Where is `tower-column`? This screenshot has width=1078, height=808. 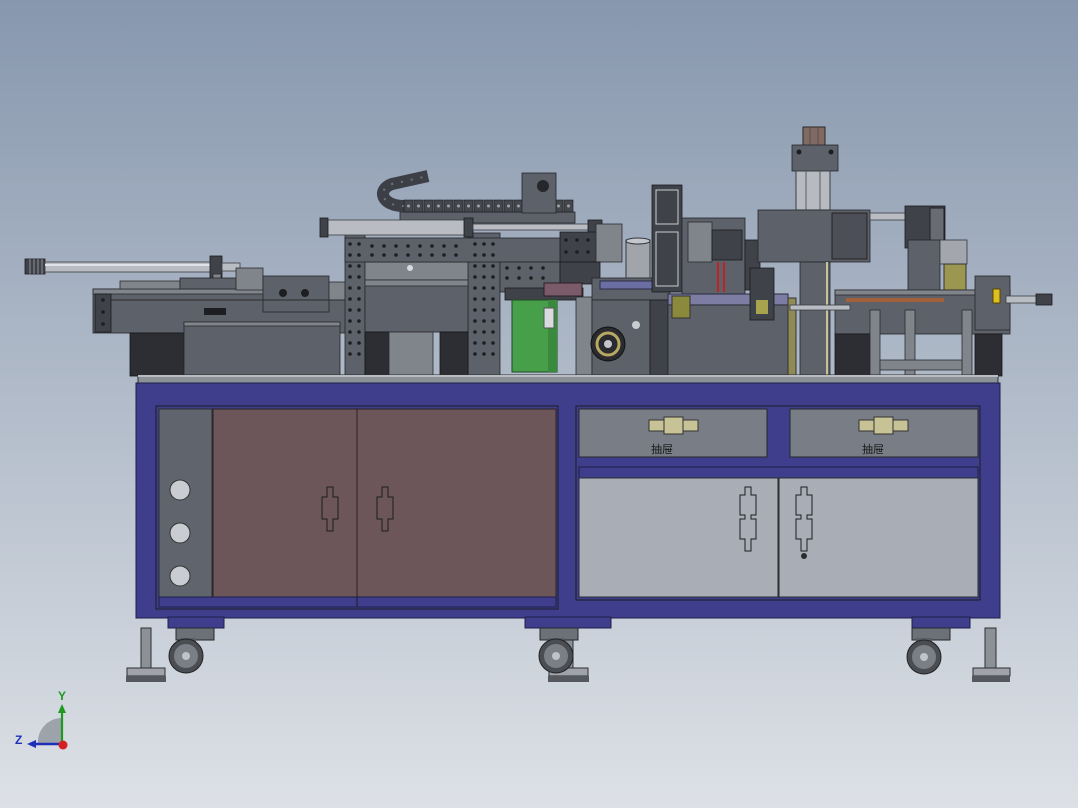 tower-column is located at coordinates (815, 319).